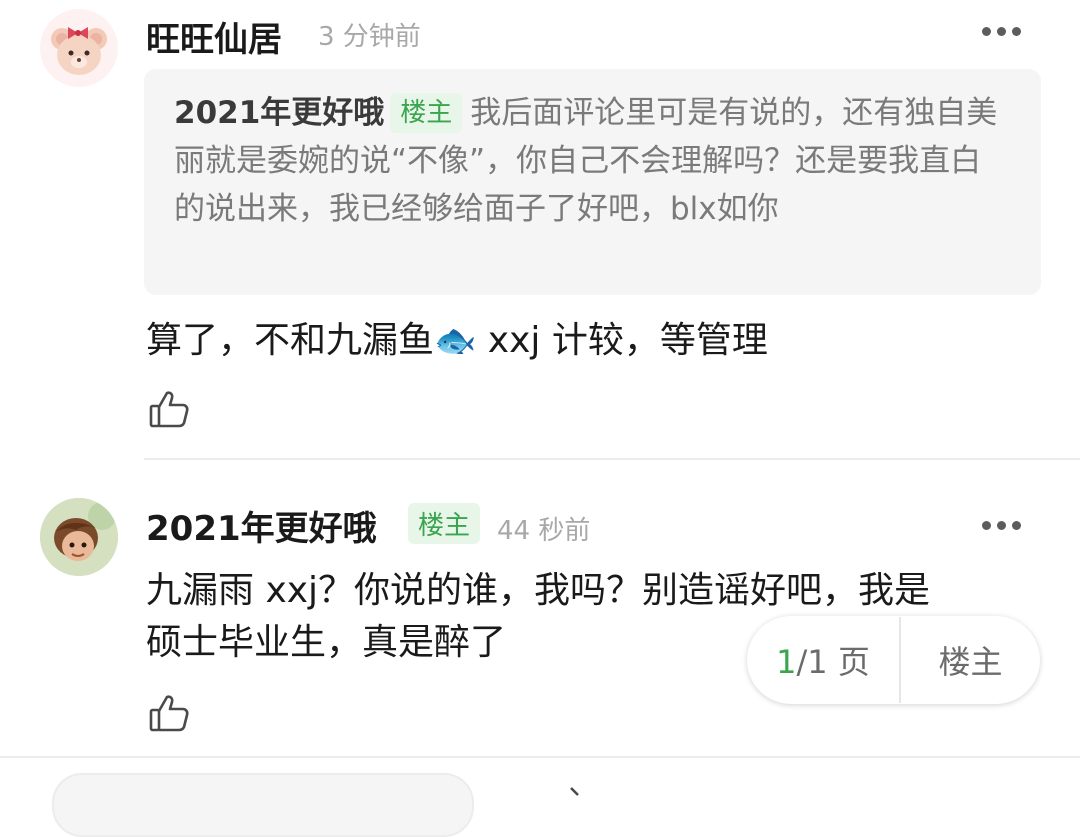  I want to click on comment-username: 2021年更好哦, so click(261, 525).